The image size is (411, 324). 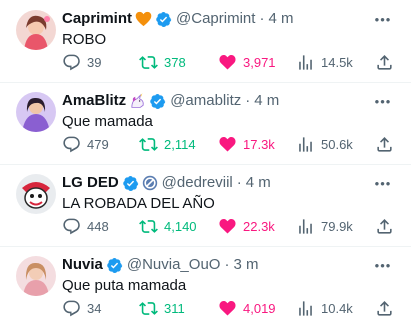 I want to click on author-handle: @Caprimint, so click(x=215, y=19).